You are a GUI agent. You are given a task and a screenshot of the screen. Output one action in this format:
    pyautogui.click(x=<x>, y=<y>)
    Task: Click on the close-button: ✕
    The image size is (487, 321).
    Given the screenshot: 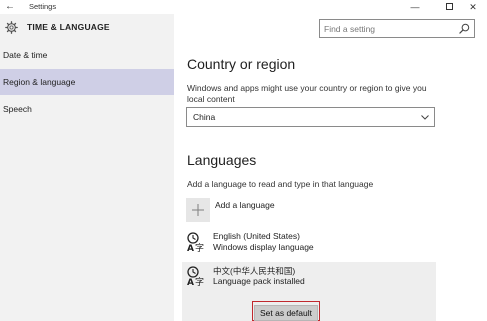 What is the action you would take?
    pyautogui.click(x=473, y=7)
    